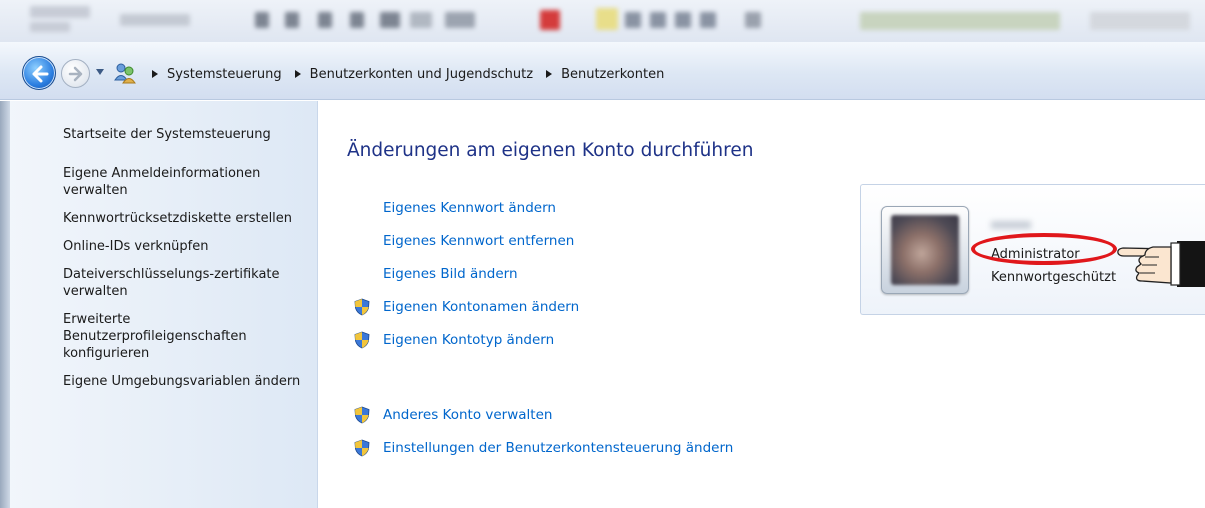  Describe the element at coordinates (188, 246) in the screenshot. I see `task-link-online-ids: Online-IDs verknüpfen` at that location.